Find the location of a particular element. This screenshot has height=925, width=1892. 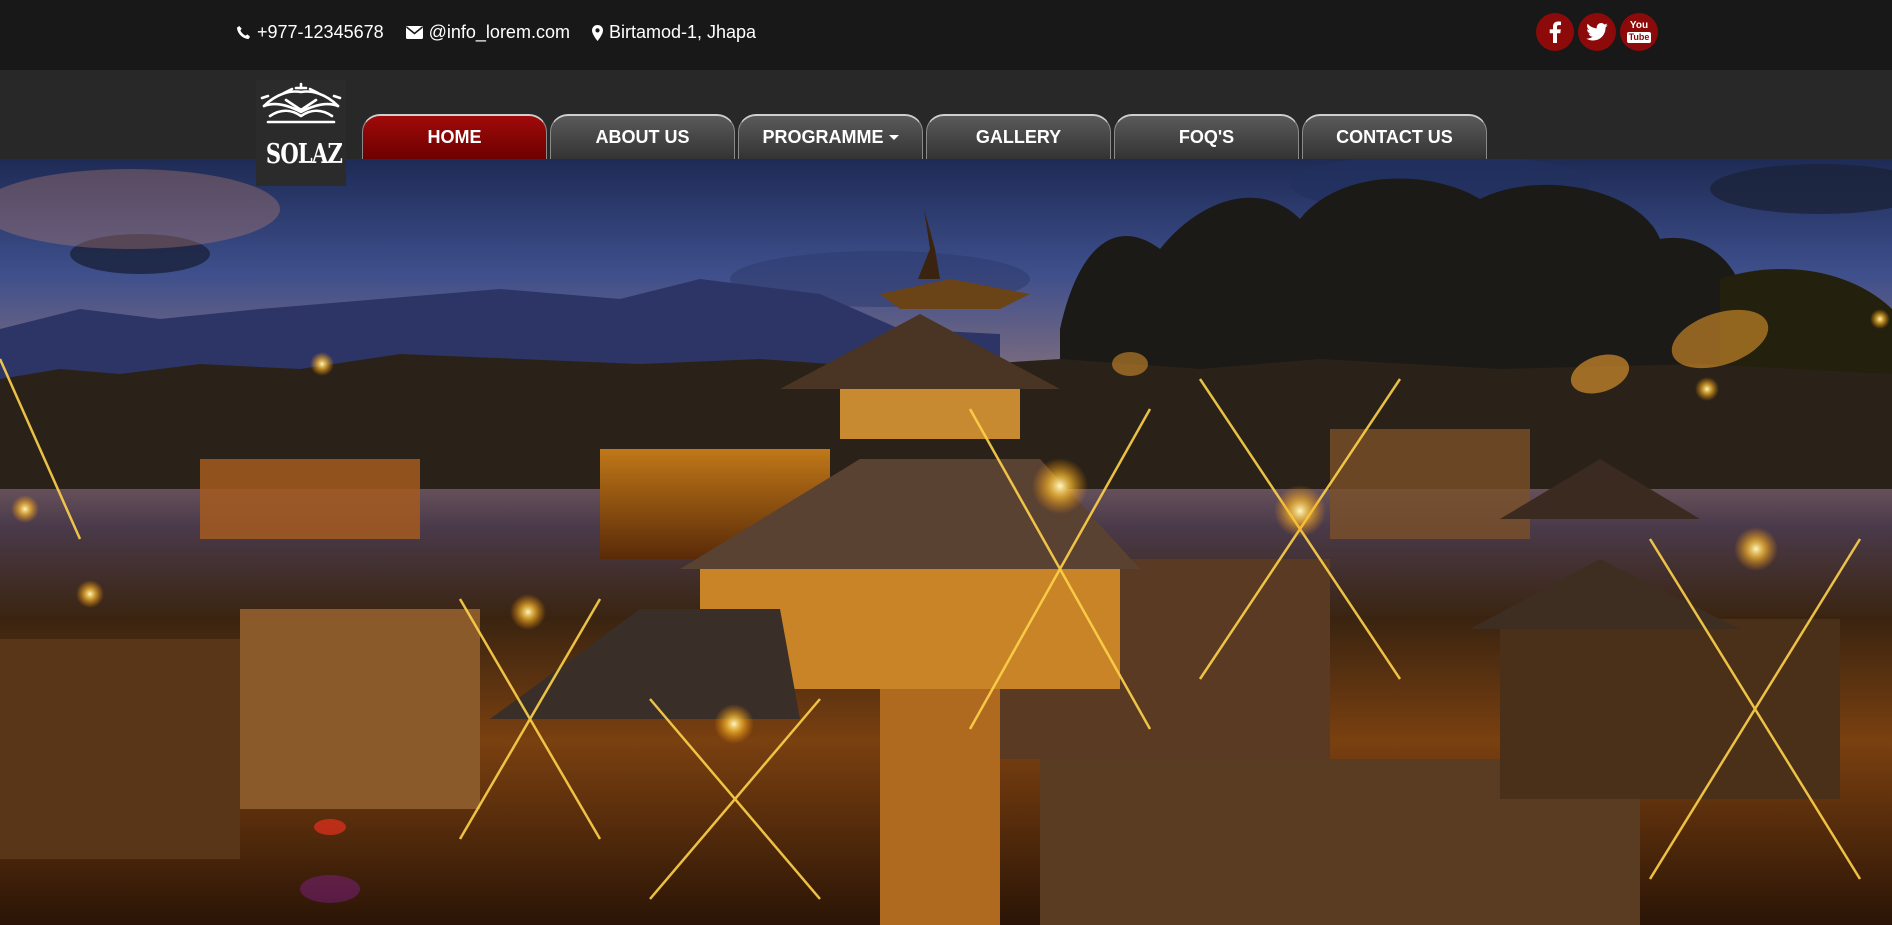

phone-contact: +977-12345678 is located at coordinates (310, 32).